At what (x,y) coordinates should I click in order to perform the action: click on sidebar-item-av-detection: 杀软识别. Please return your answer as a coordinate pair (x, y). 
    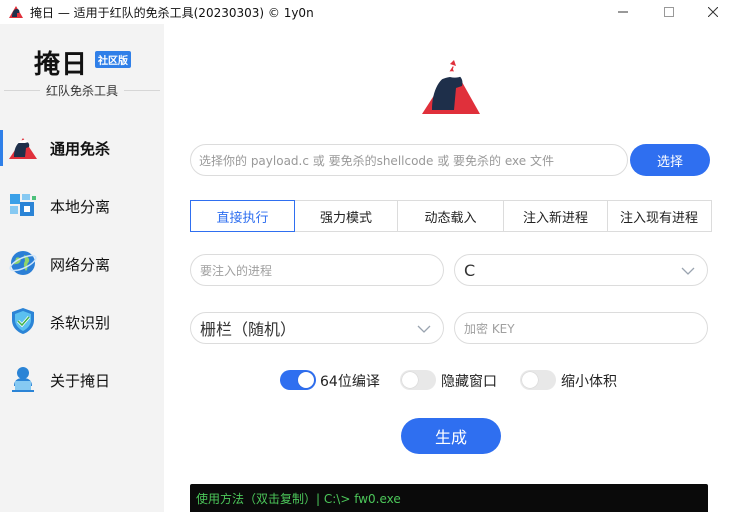
    Looking at the image, I should click on (82, 322).